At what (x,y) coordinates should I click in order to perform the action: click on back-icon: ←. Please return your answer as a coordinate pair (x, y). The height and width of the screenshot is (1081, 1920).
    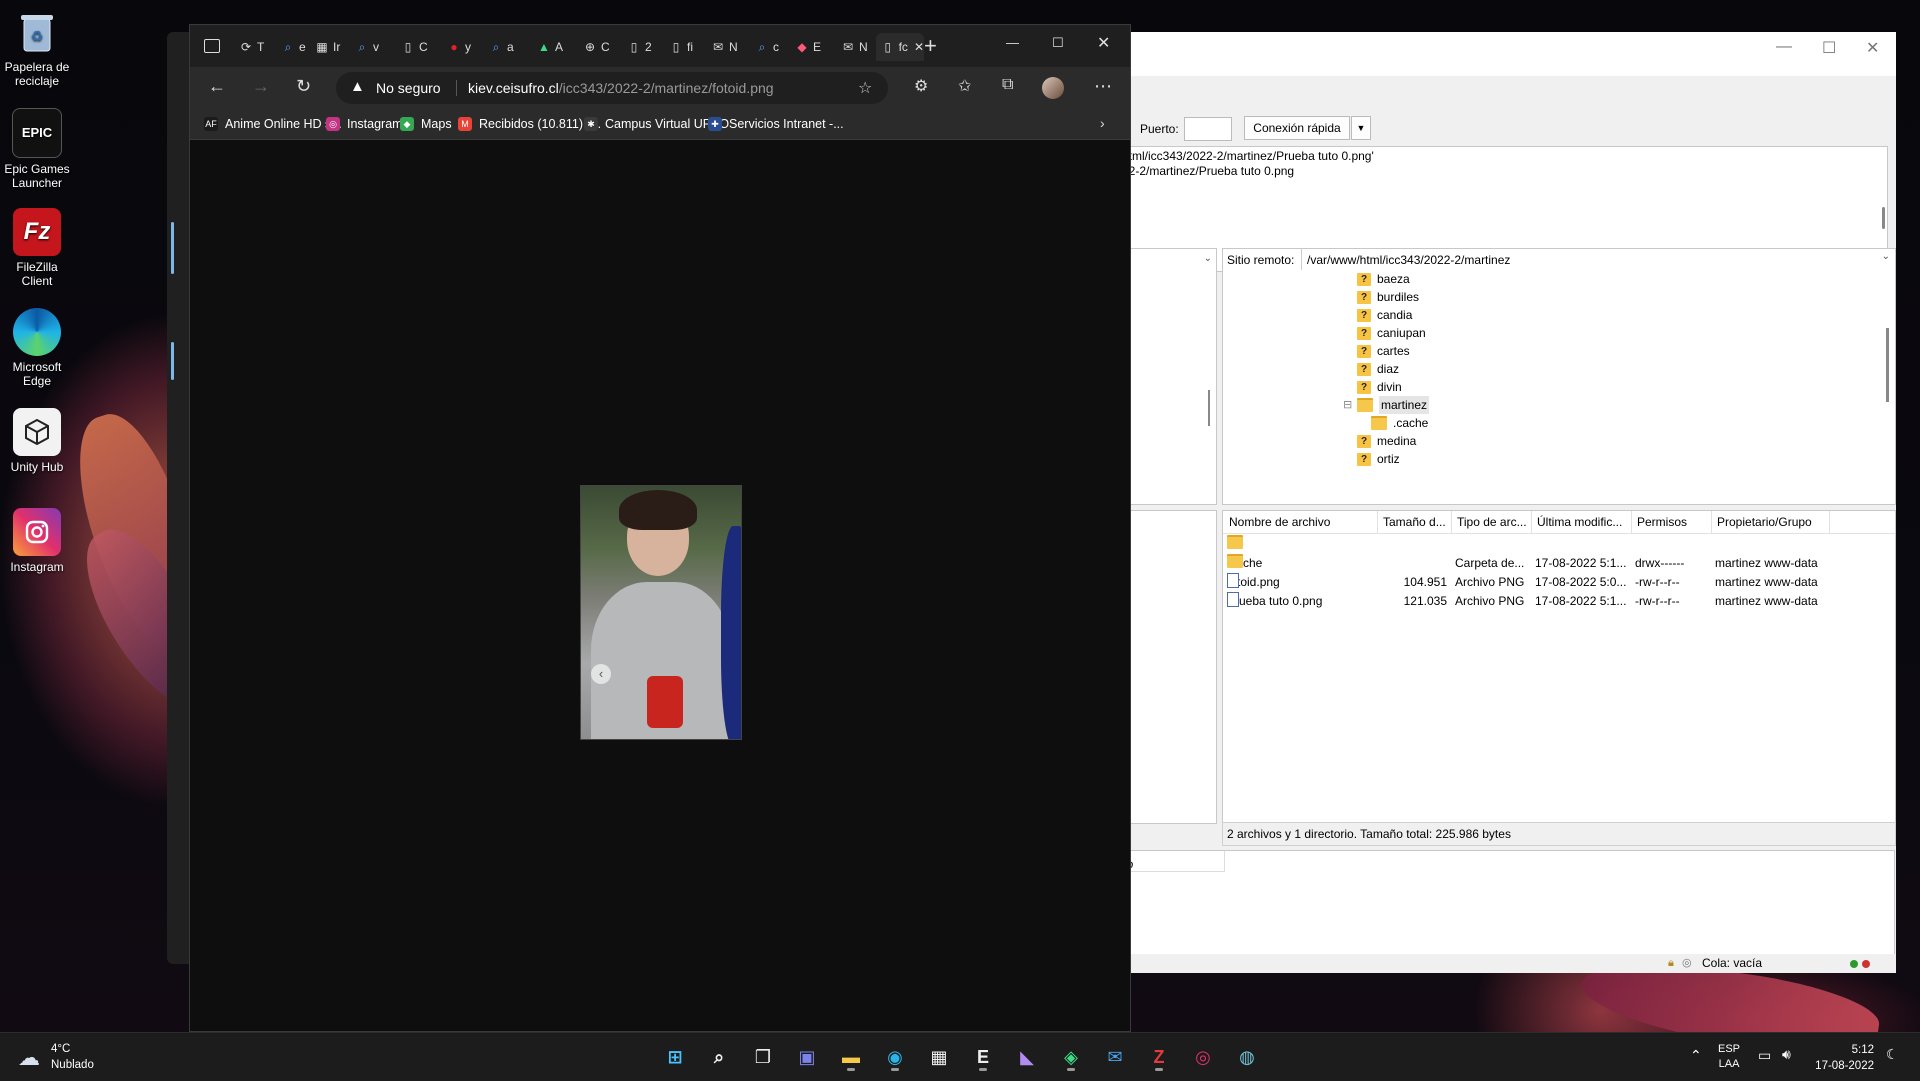
    Looking at the image, I should click on (217, 86).